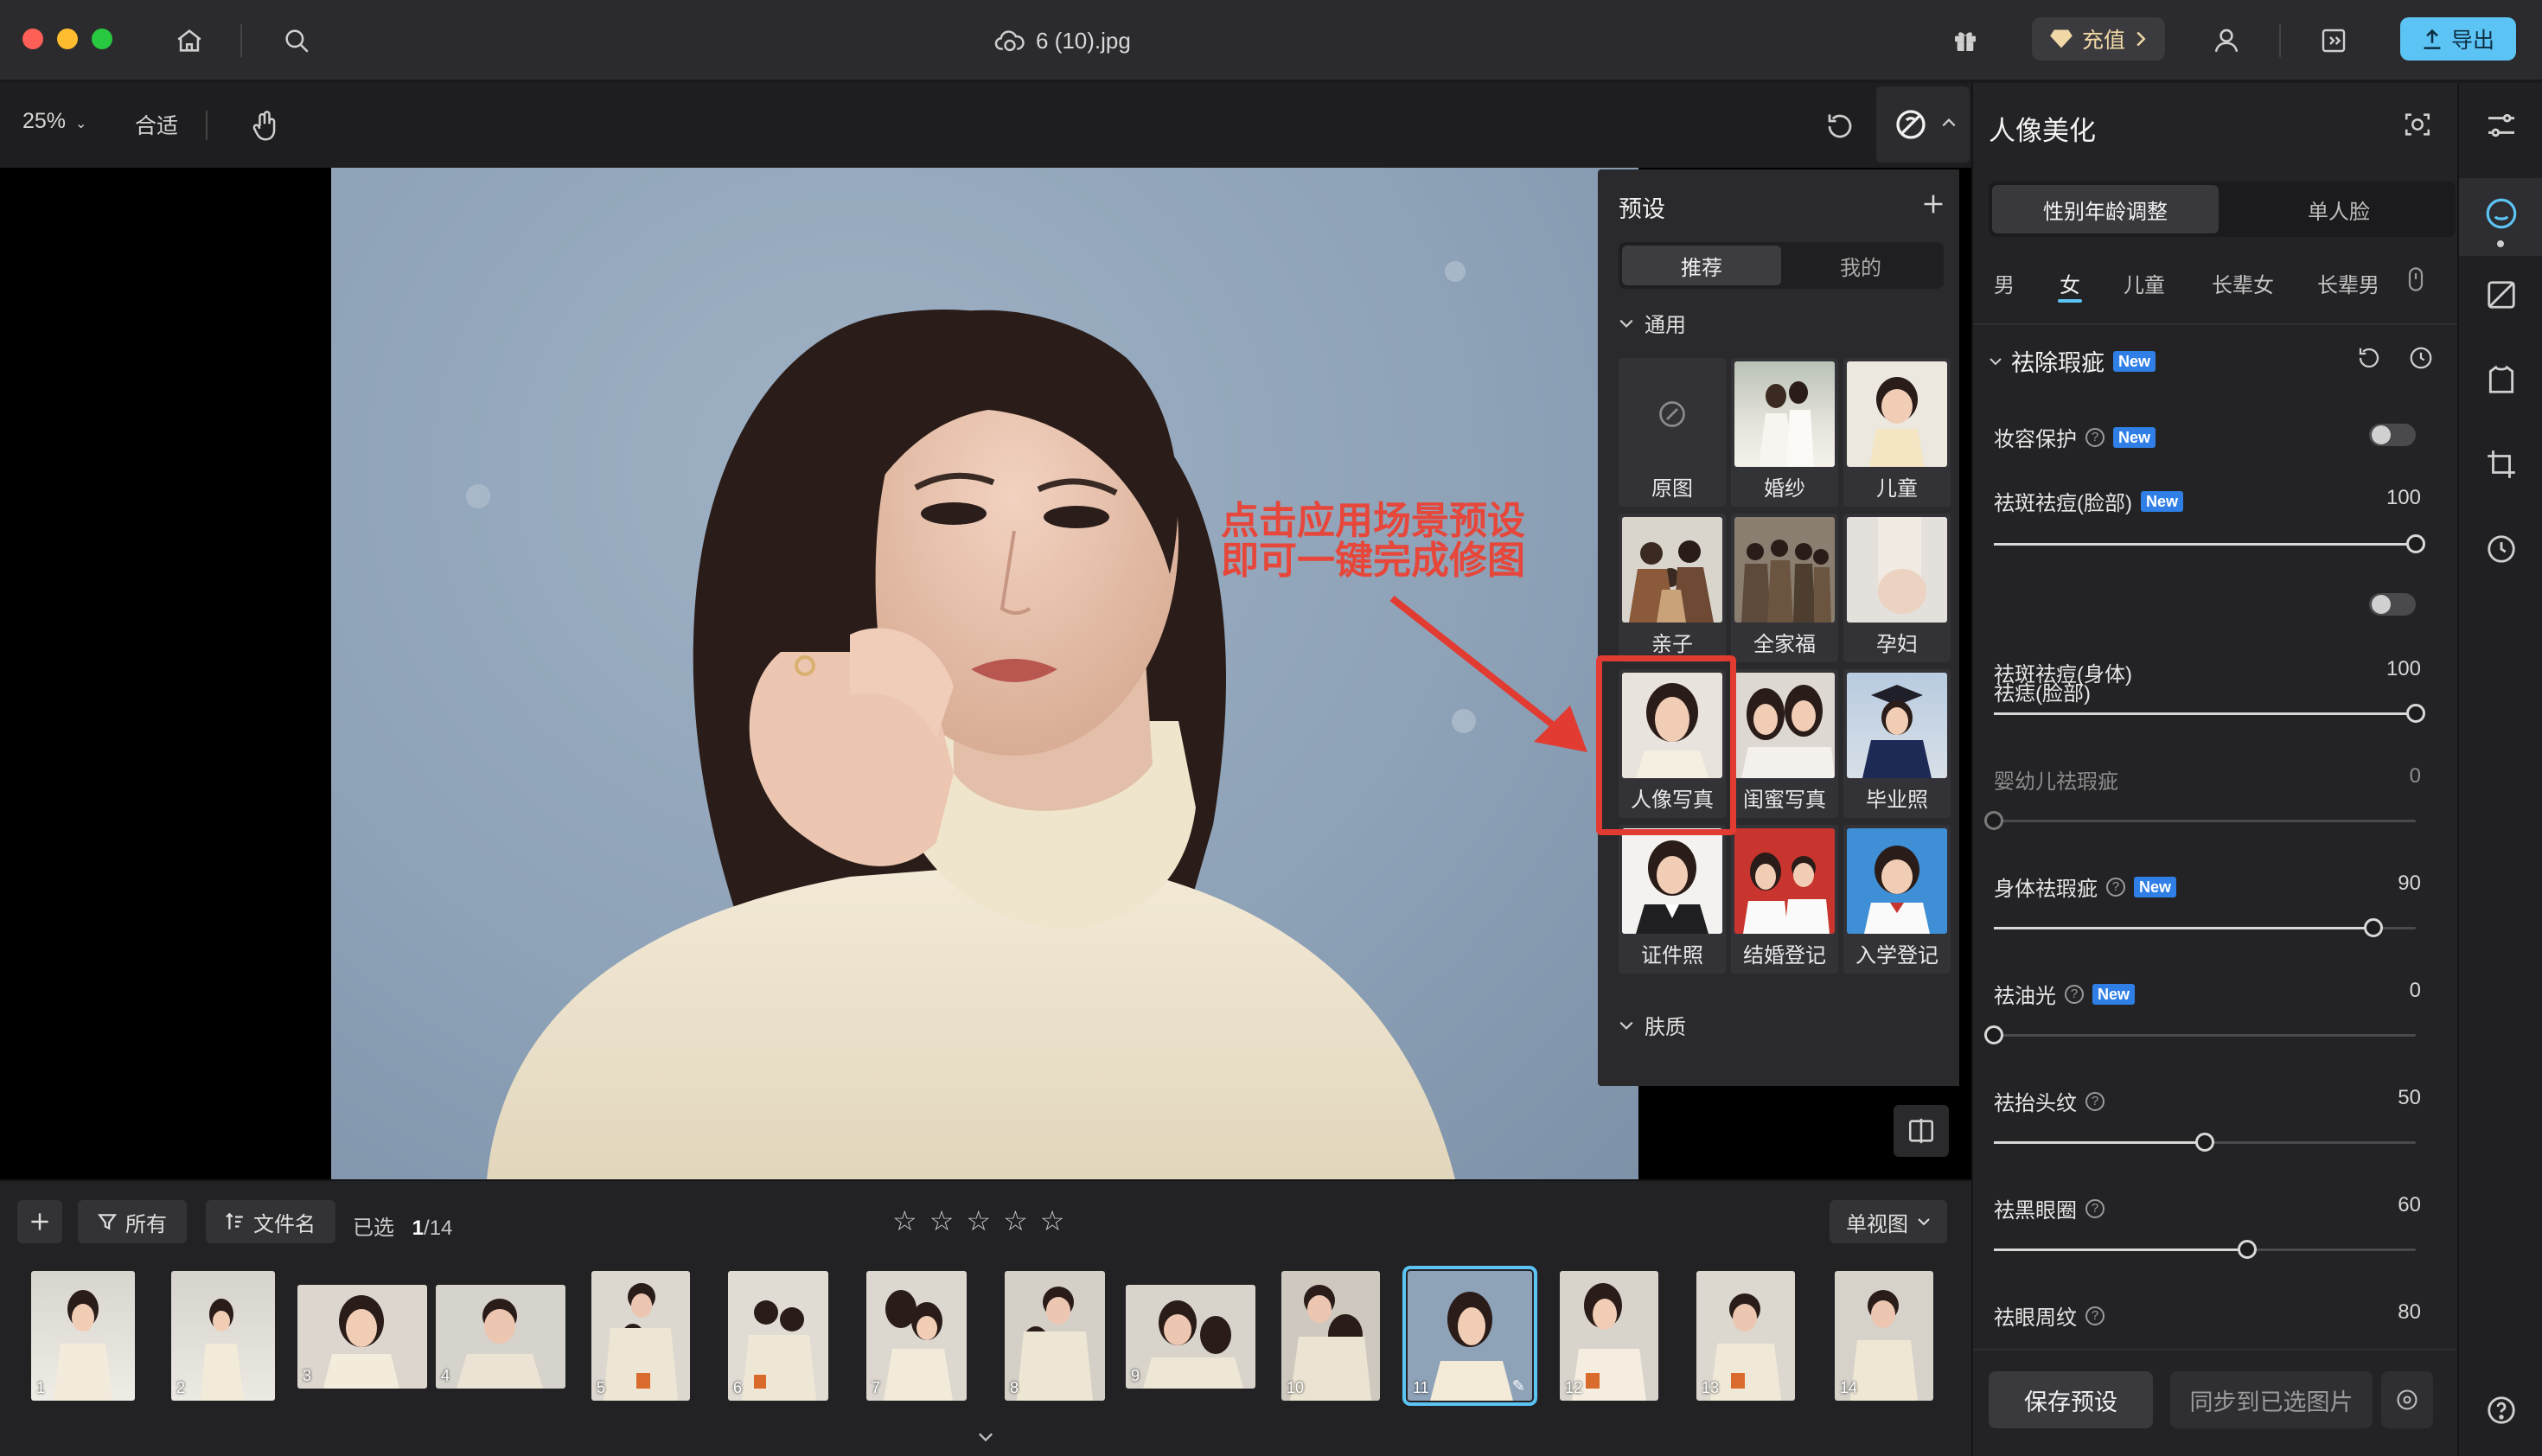 The height and width of the screenshot is (1456, 2542). What do you see at coordinates (500, 1337) in the screenshot?
I see `film-thumbnail: 4` at bounding box center [500, 1337].